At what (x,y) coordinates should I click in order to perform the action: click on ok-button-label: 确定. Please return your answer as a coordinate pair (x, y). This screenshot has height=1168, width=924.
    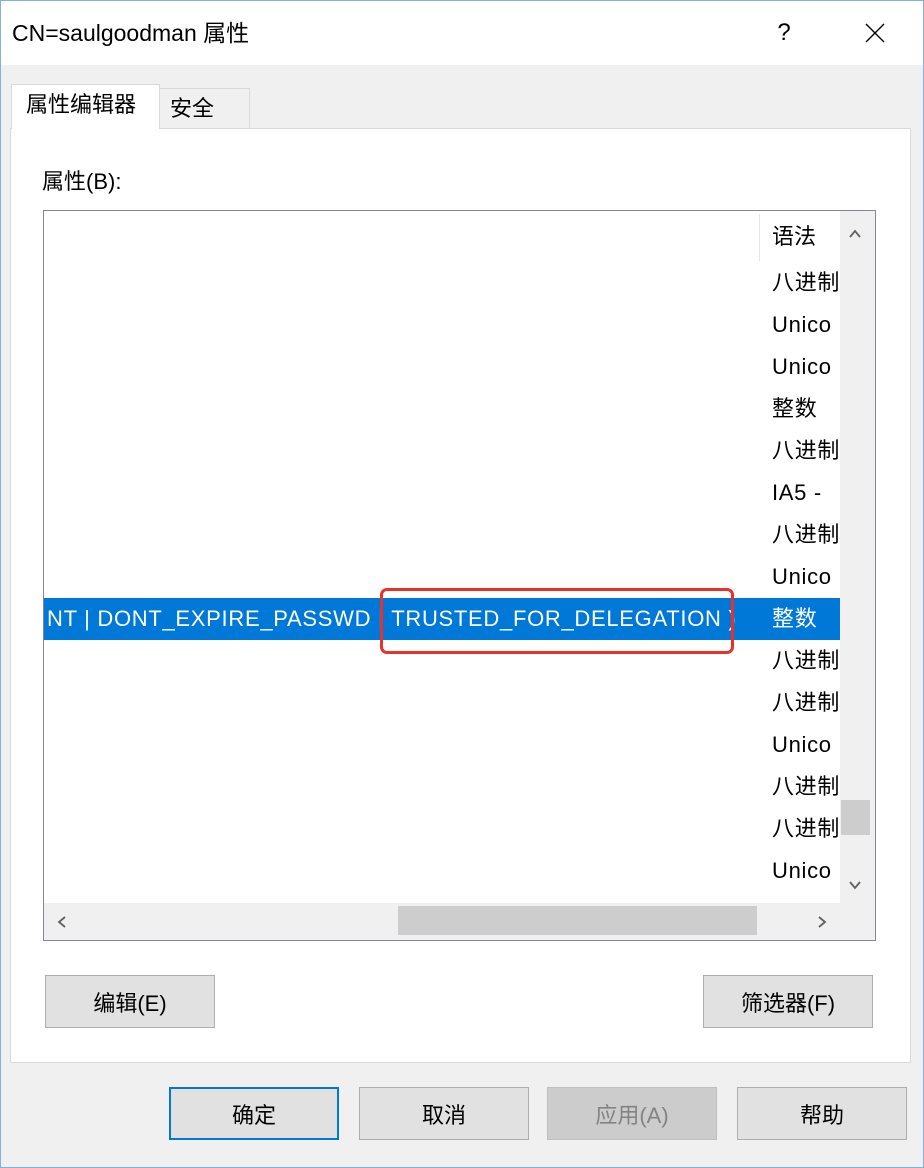
    Looking at the image, I should click on (253, 1115).